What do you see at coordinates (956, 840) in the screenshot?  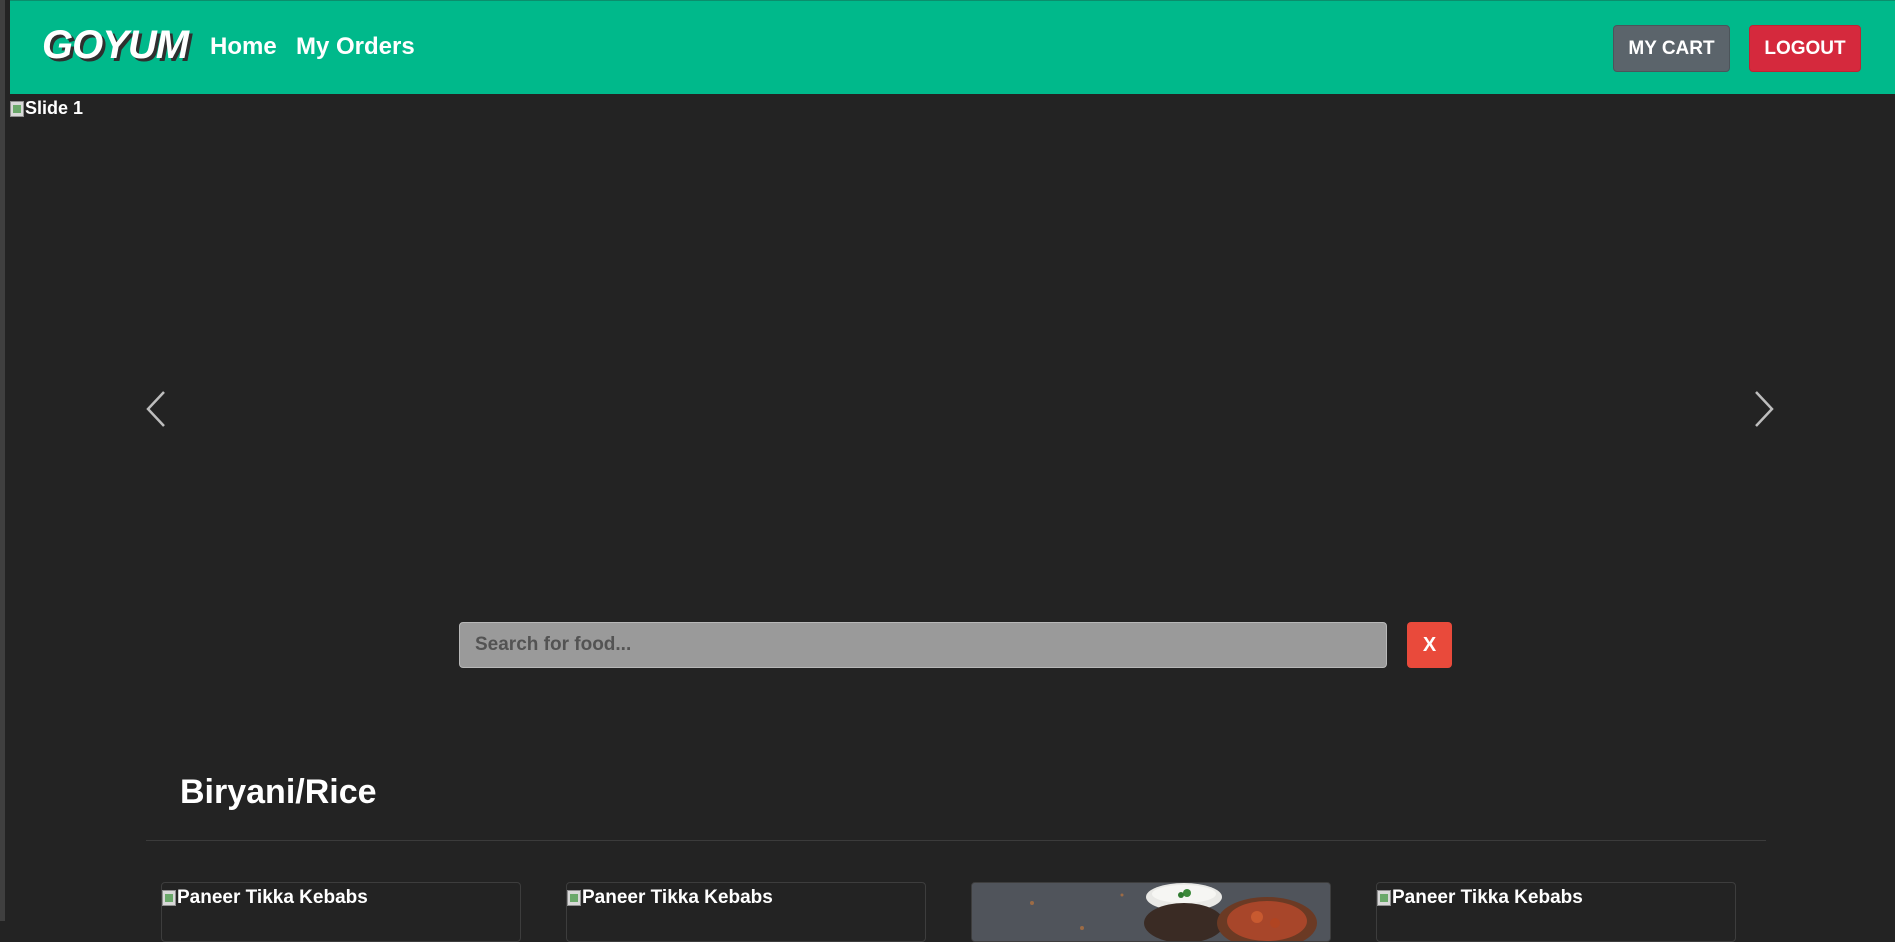 I see `divider` at bounding box center [956, 840].